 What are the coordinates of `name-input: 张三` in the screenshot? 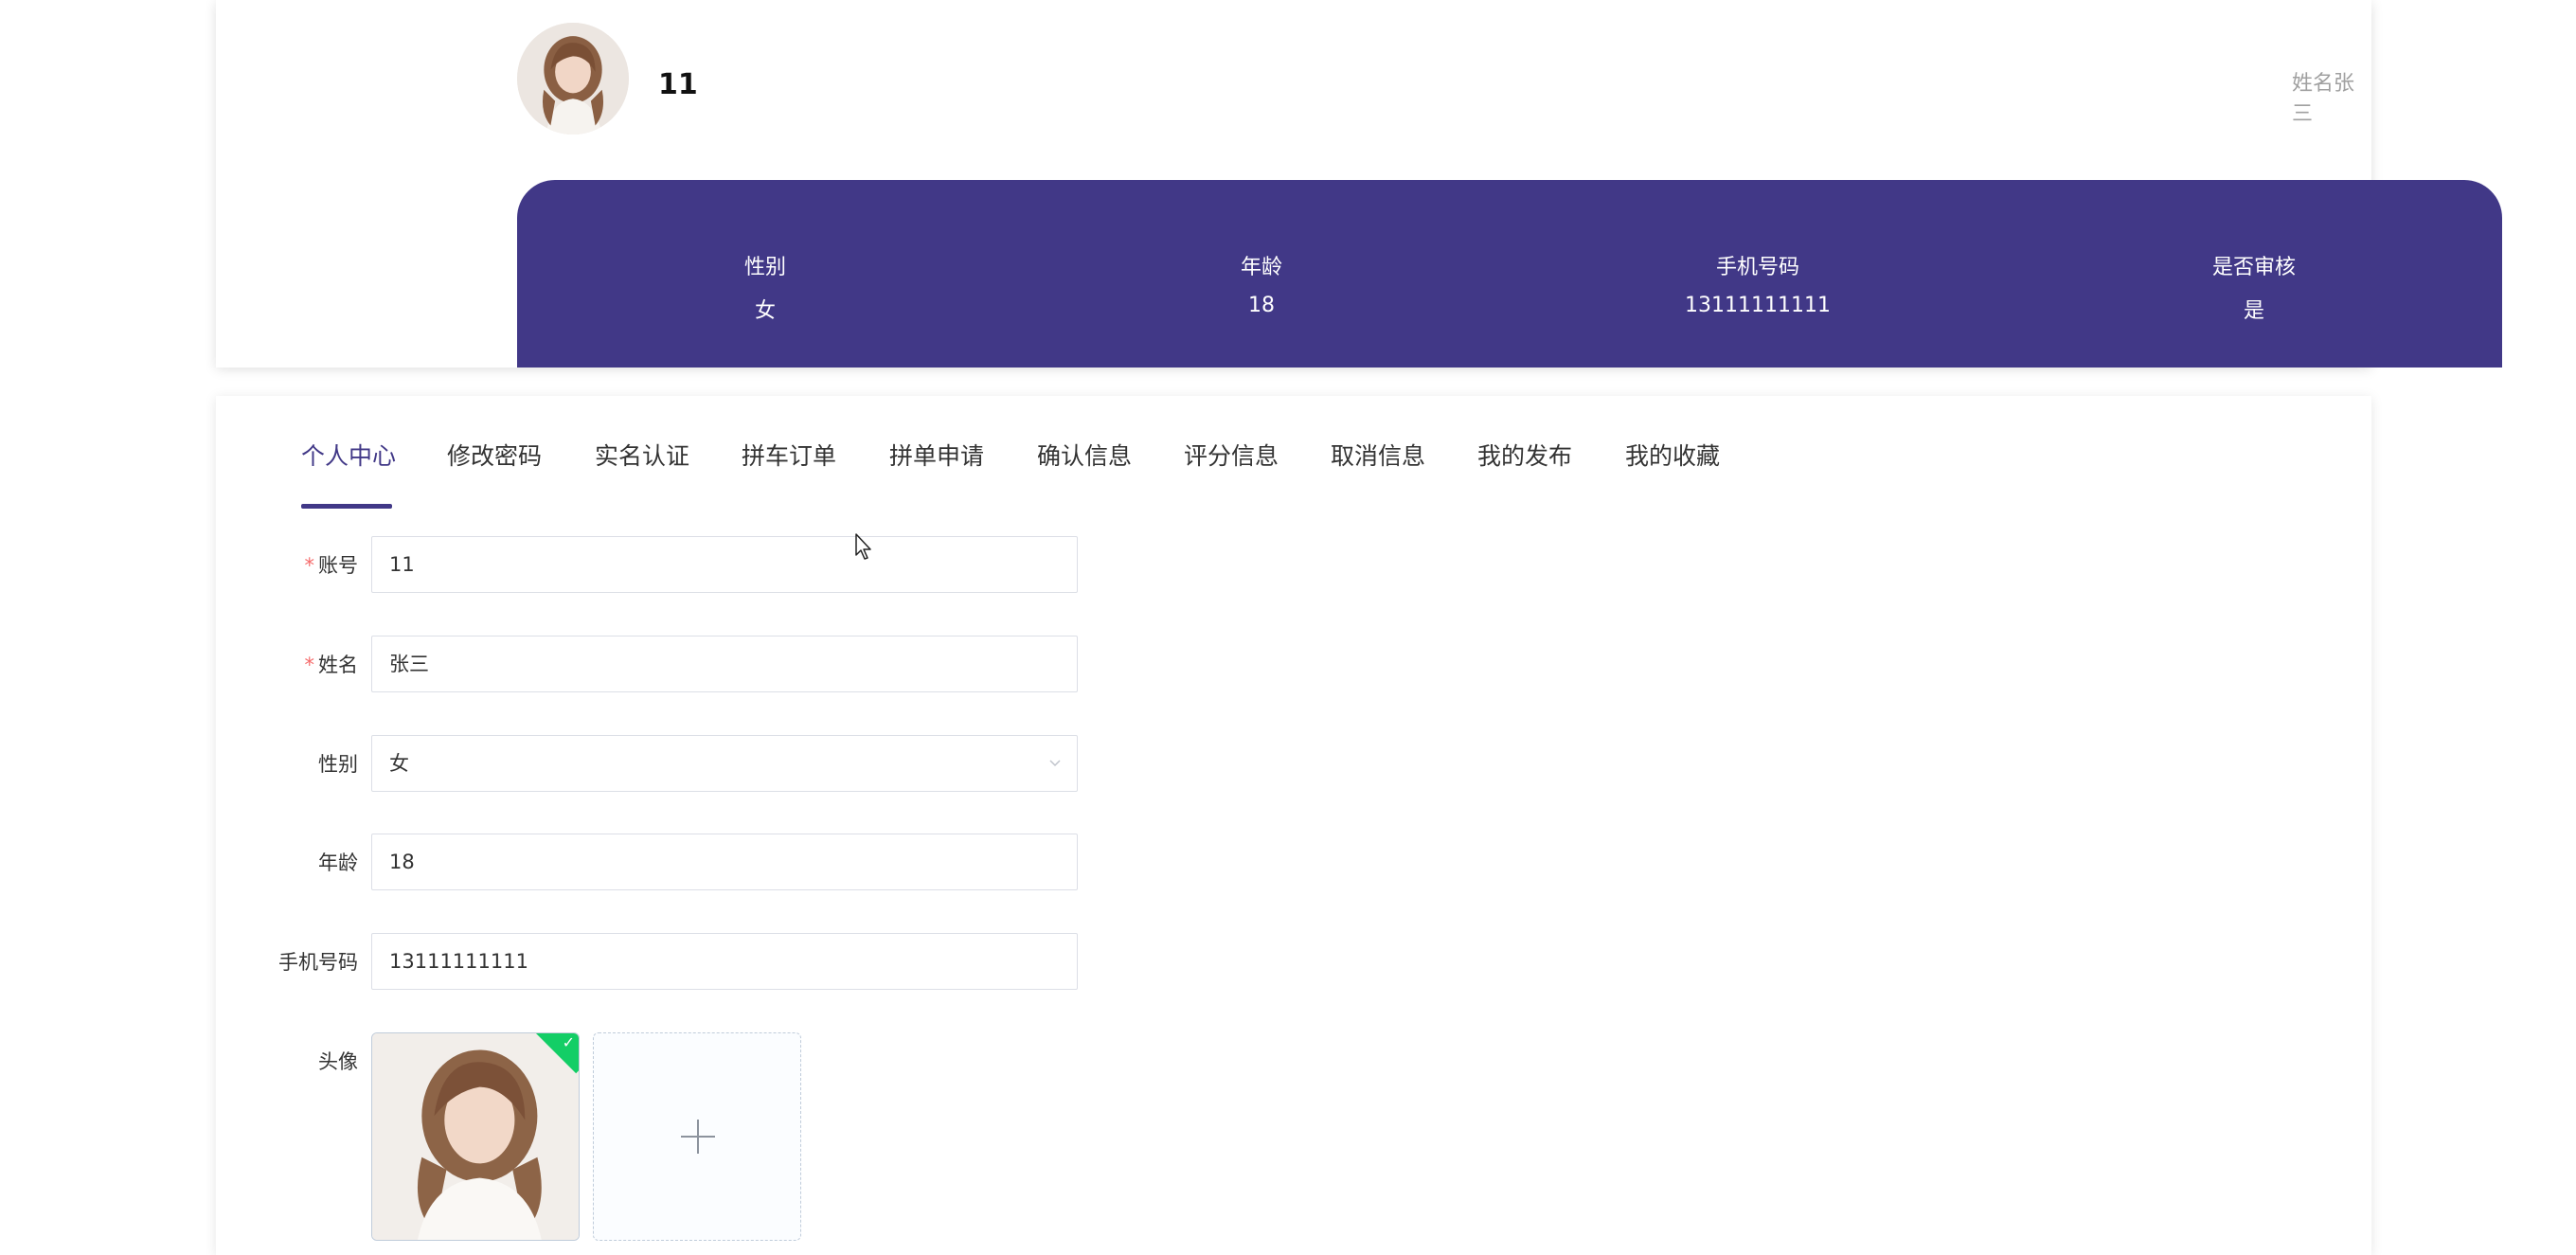 It's located at (724, 664).